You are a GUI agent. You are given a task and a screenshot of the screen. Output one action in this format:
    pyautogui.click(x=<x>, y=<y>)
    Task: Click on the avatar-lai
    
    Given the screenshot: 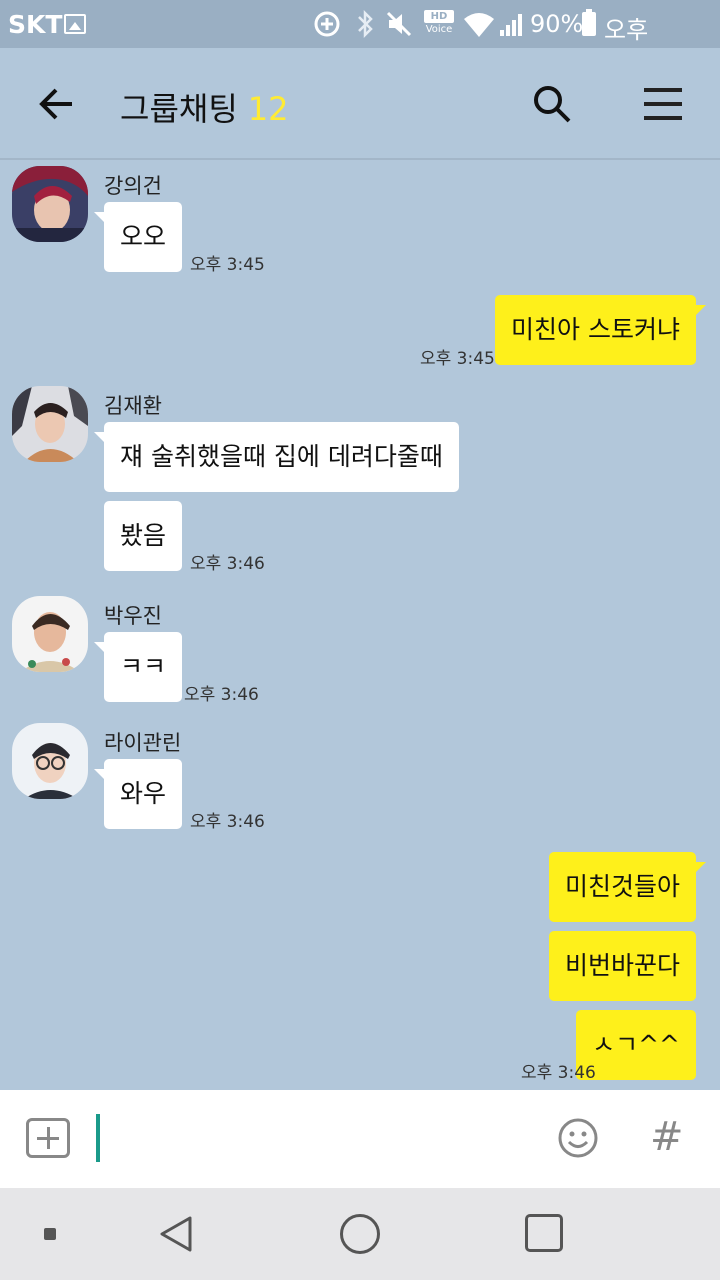 What is the action you would take?
    pyautogui.click(x=50, y=761)
    